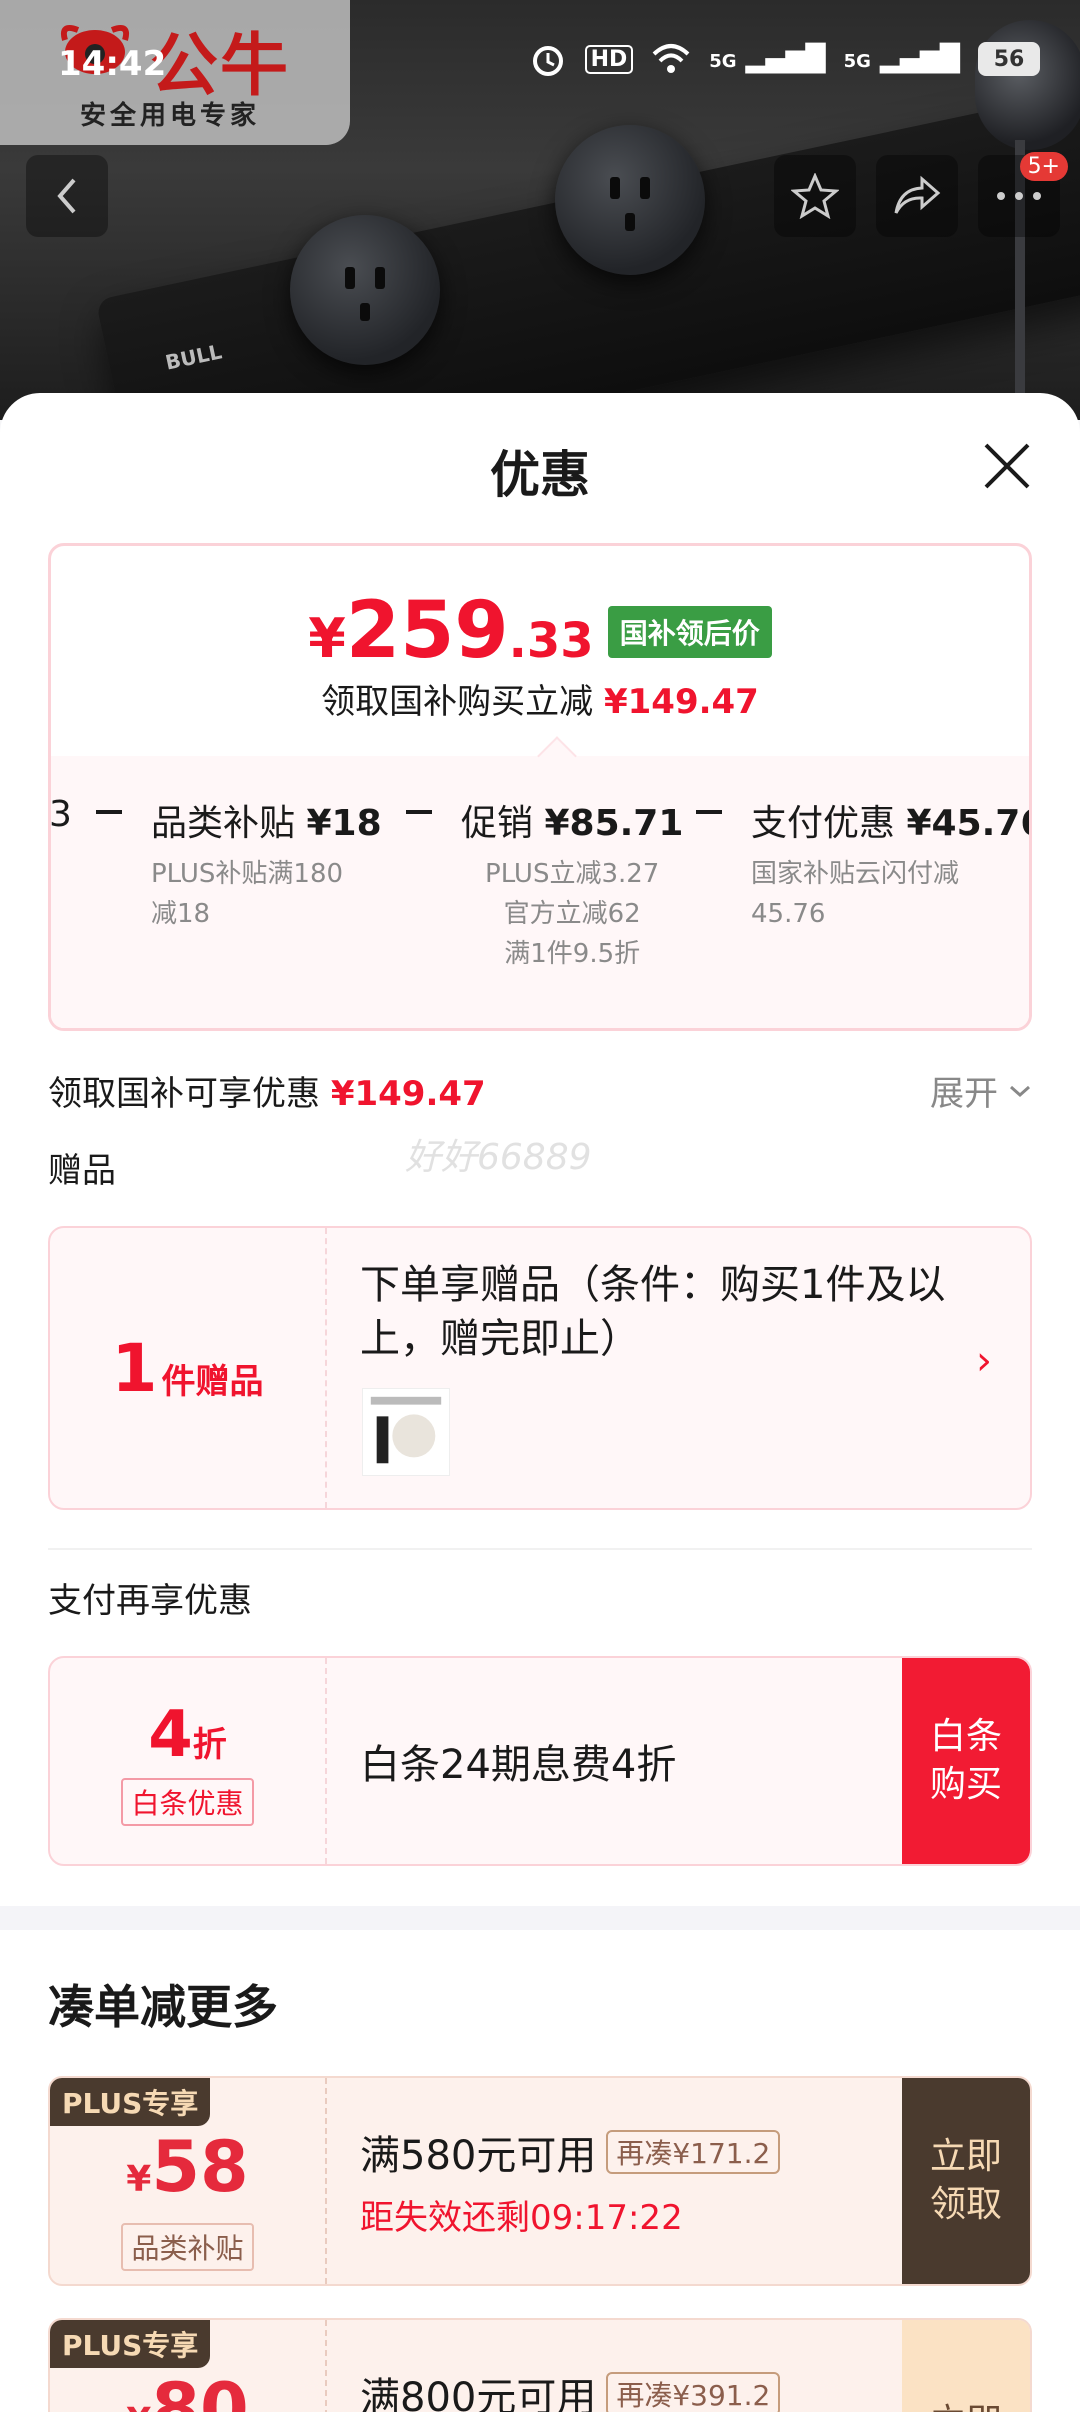 The height and width of the screenshot is (2412, 1080). Describe the element at coordinates (981, 1090) in the screenshot. I see `expand-button: 展开` at that location.